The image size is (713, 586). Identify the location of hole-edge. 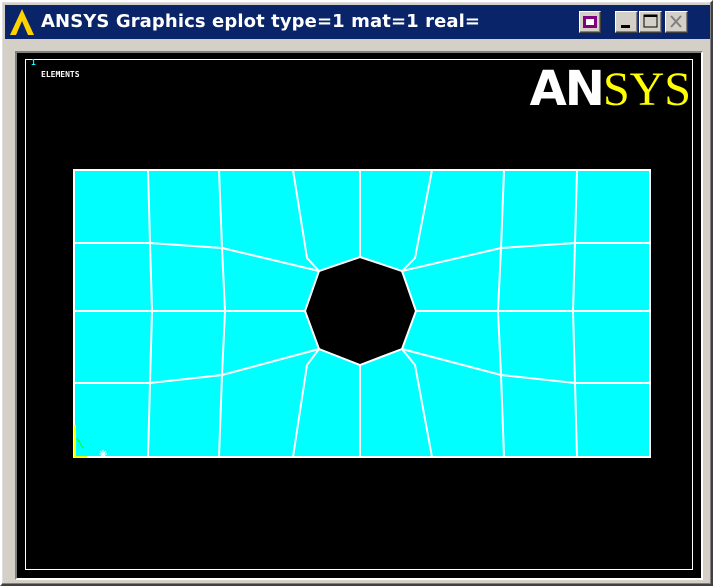
(360, 311).